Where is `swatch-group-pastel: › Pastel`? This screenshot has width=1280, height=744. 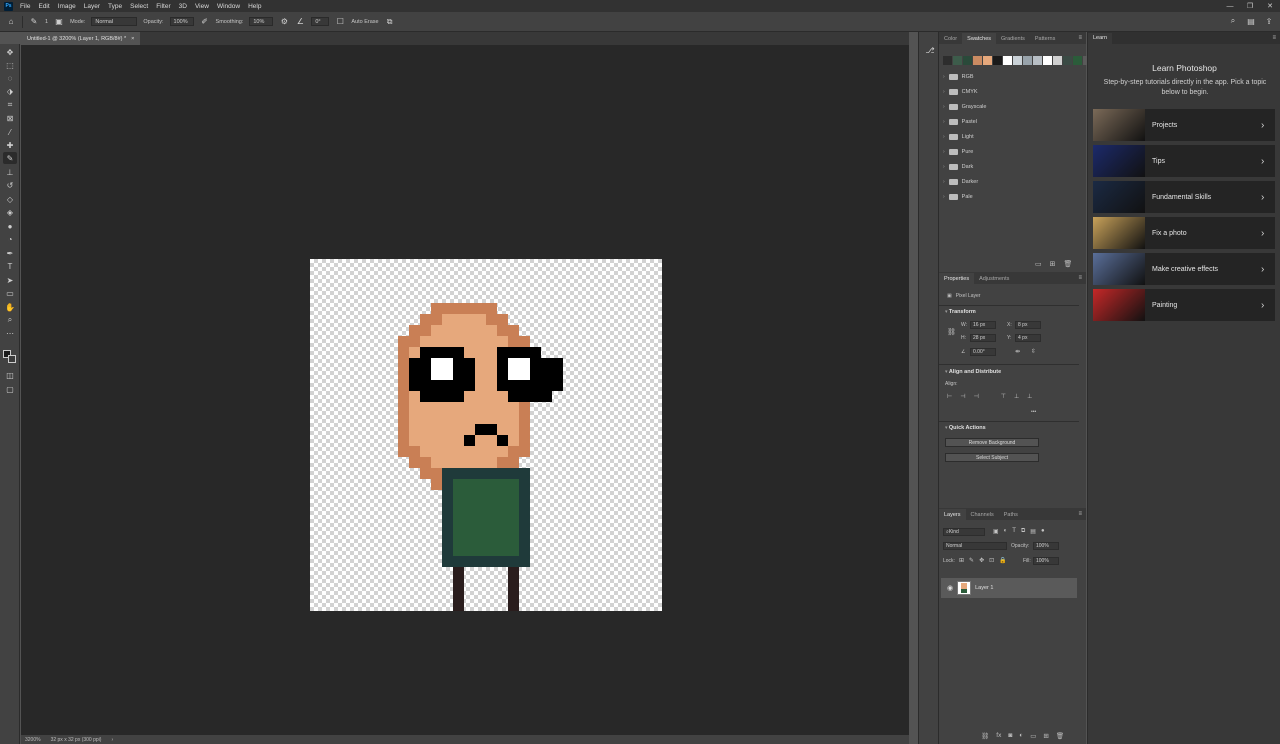
swatch-group-pastel: › Pastel is located at coordinates (960, 122).